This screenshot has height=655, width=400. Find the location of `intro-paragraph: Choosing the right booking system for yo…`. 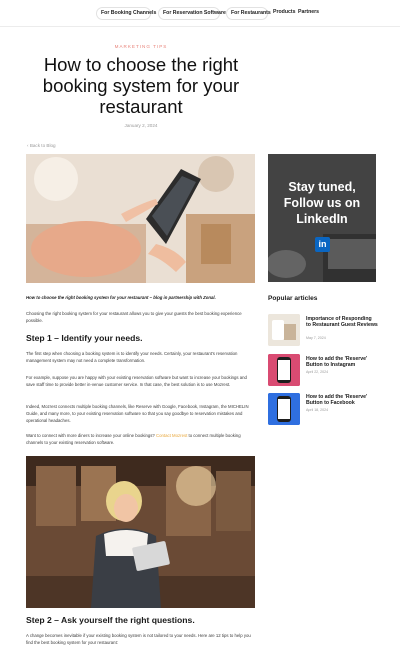

intro-paragraph: Choosing the right booking system for yo… is located at coordinates (134, 317).